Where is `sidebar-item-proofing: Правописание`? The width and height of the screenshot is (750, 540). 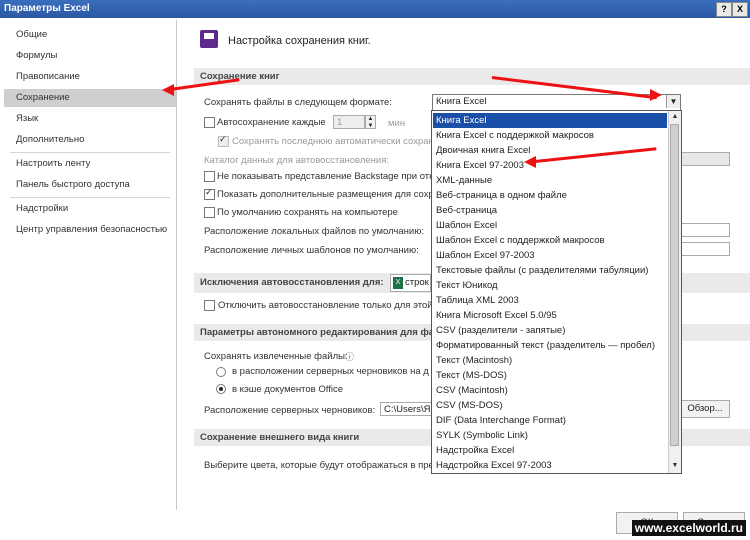 sidebar-item-proofing: Правописание is located at coordinates (90, 77).